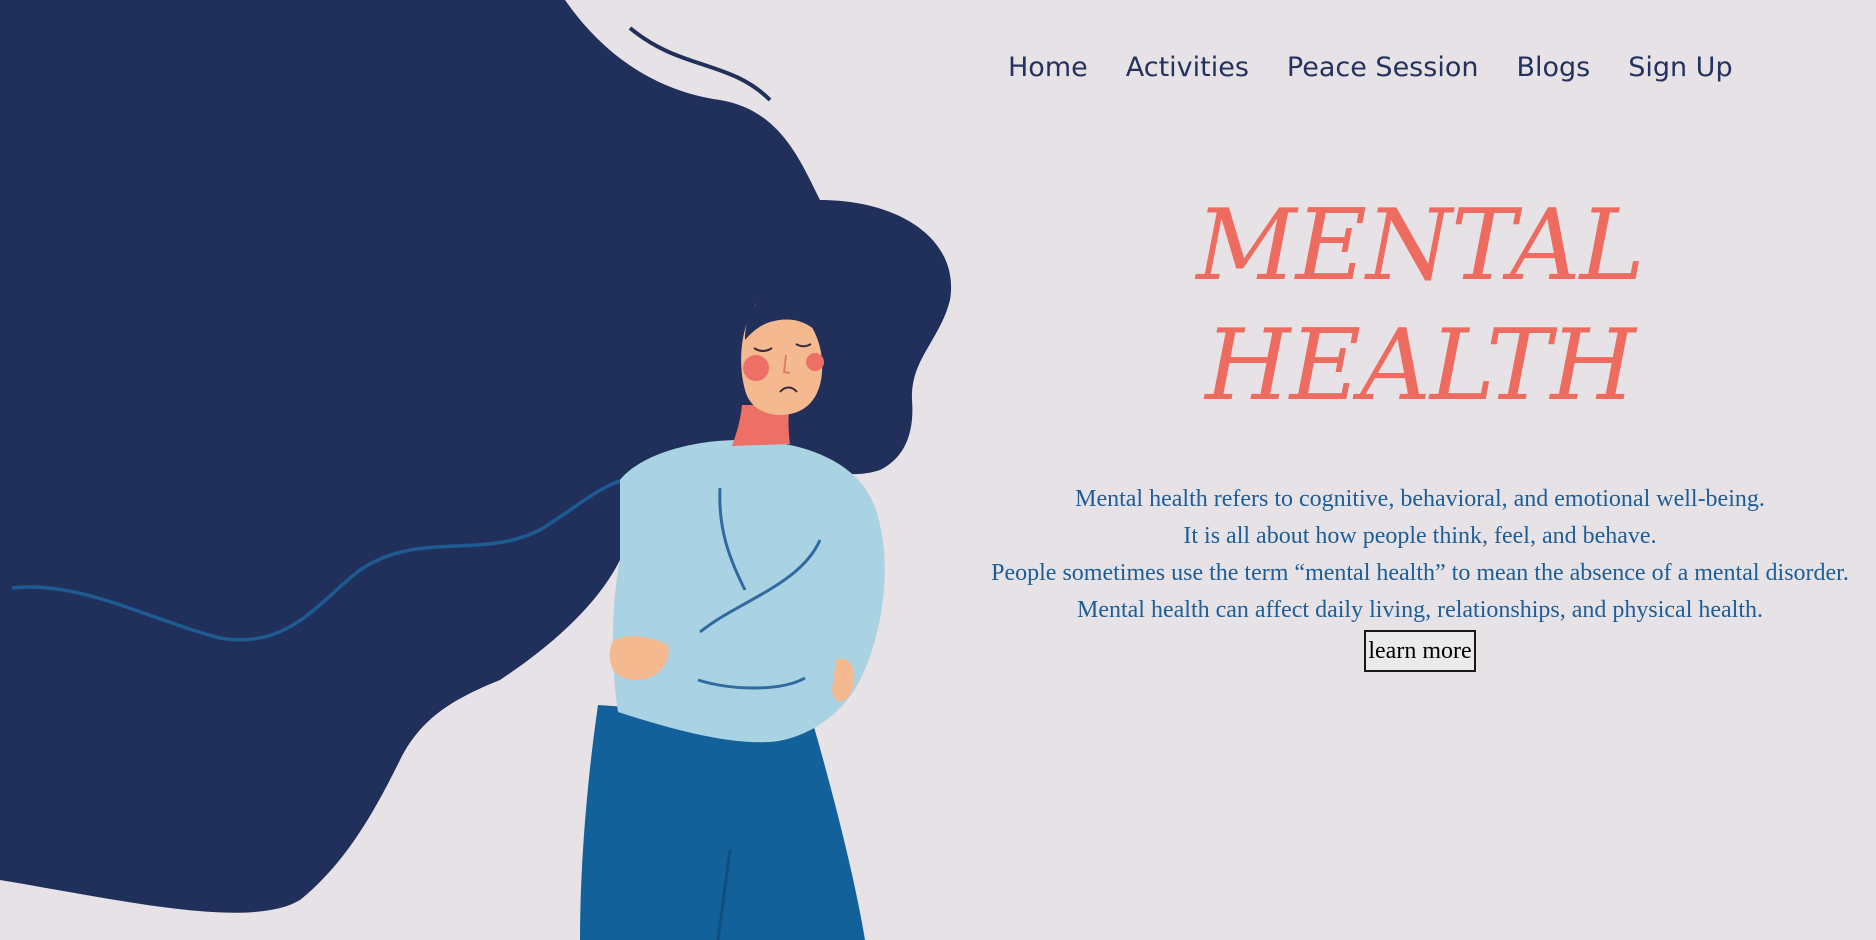  What do you see at coordinates (1553, 68) in the screenshot?
I see `nav-blogs: Blogs` at bounding box center [1553, 68].